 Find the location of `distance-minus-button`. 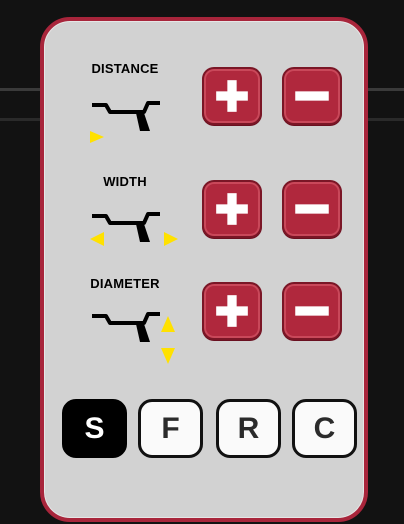

distance-minus-button is located at coordinates (312, 96).